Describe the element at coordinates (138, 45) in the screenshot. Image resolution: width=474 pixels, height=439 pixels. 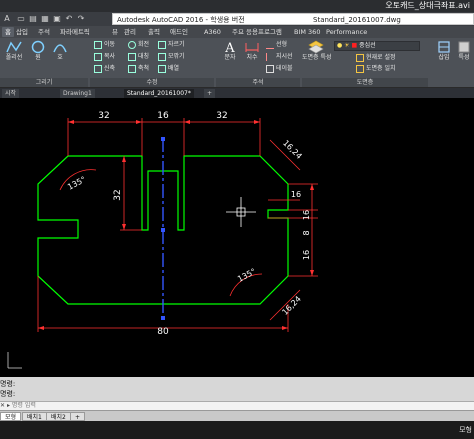
I see `rotate-button: 회전` at that location.